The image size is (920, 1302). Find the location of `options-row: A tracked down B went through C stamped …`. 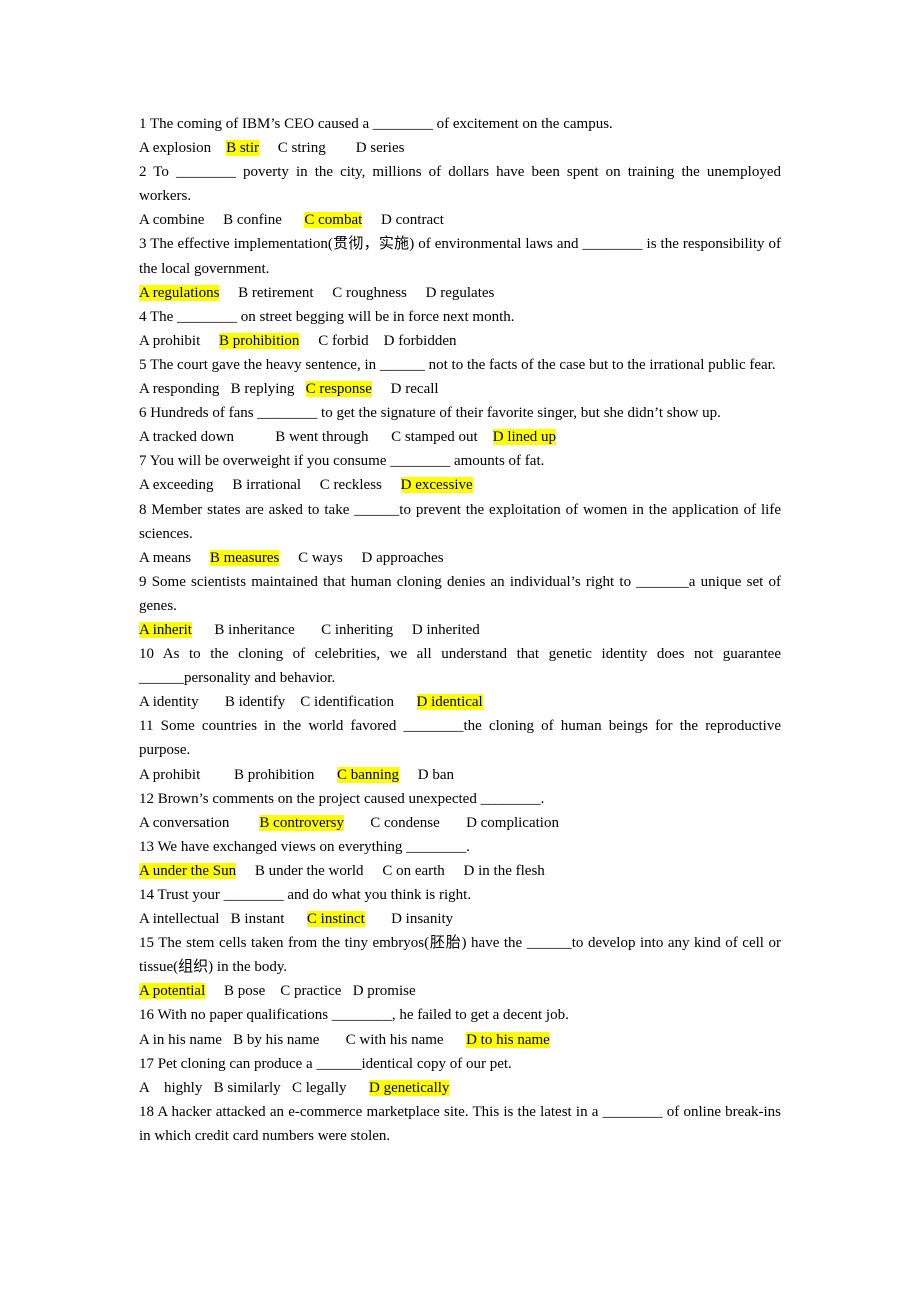

options-row: A tracked down B went through C stamped … is located at coordinates (460, 437).